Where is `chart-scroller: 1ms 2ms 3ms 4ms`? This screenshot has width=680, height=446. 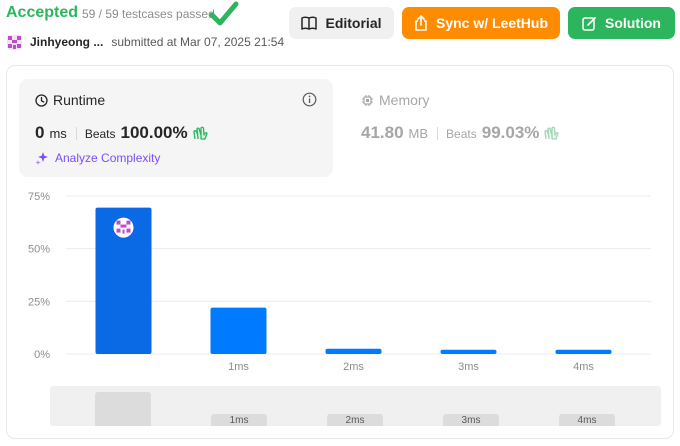
chart-scroller: 1ms 2ms 3ms 4ms is located at coordinates (355, 406).